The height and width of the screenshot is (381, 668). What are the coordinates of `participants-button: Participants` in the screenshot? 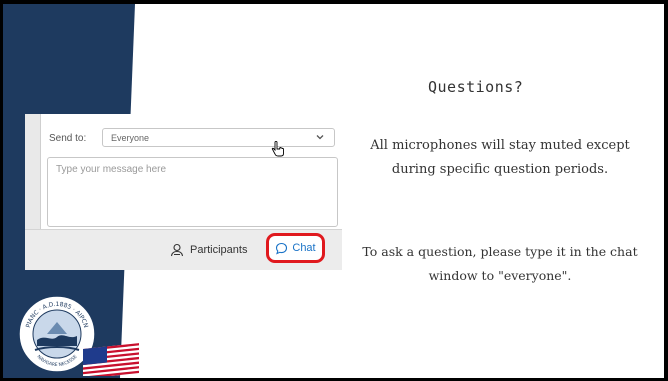 It's located at (208, 250).